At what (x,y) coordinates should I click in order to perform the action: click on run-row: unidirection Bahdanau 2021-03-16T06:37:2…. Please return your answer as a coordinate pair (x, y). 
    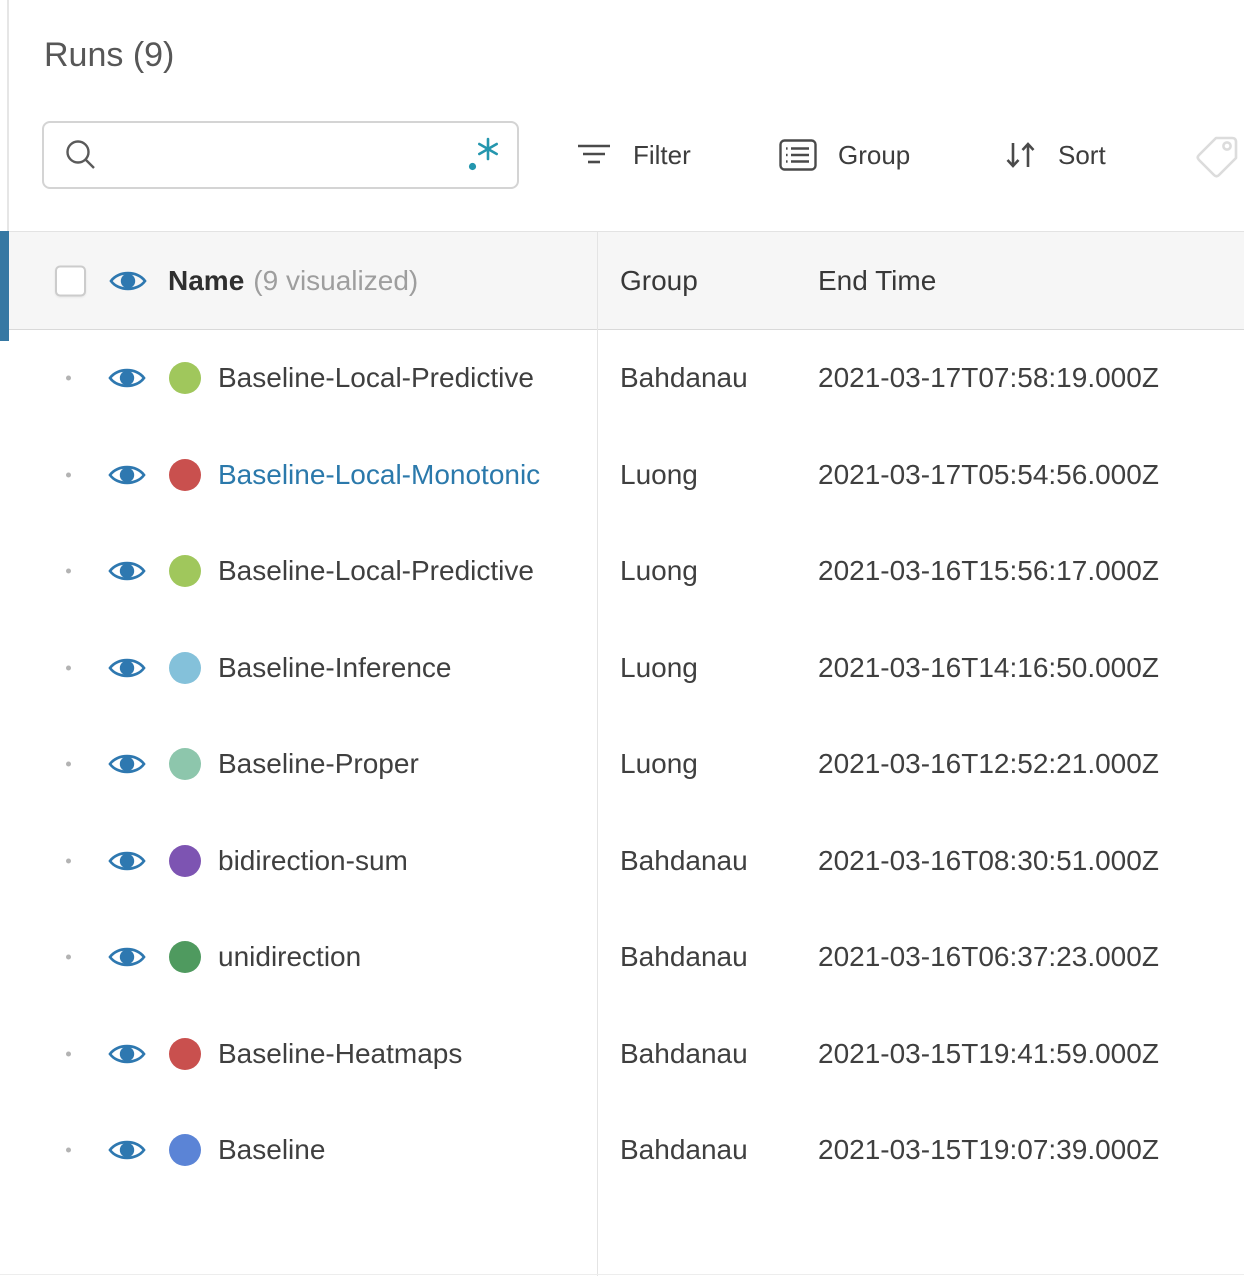
    Looking at the image, I should click on (622, 957).